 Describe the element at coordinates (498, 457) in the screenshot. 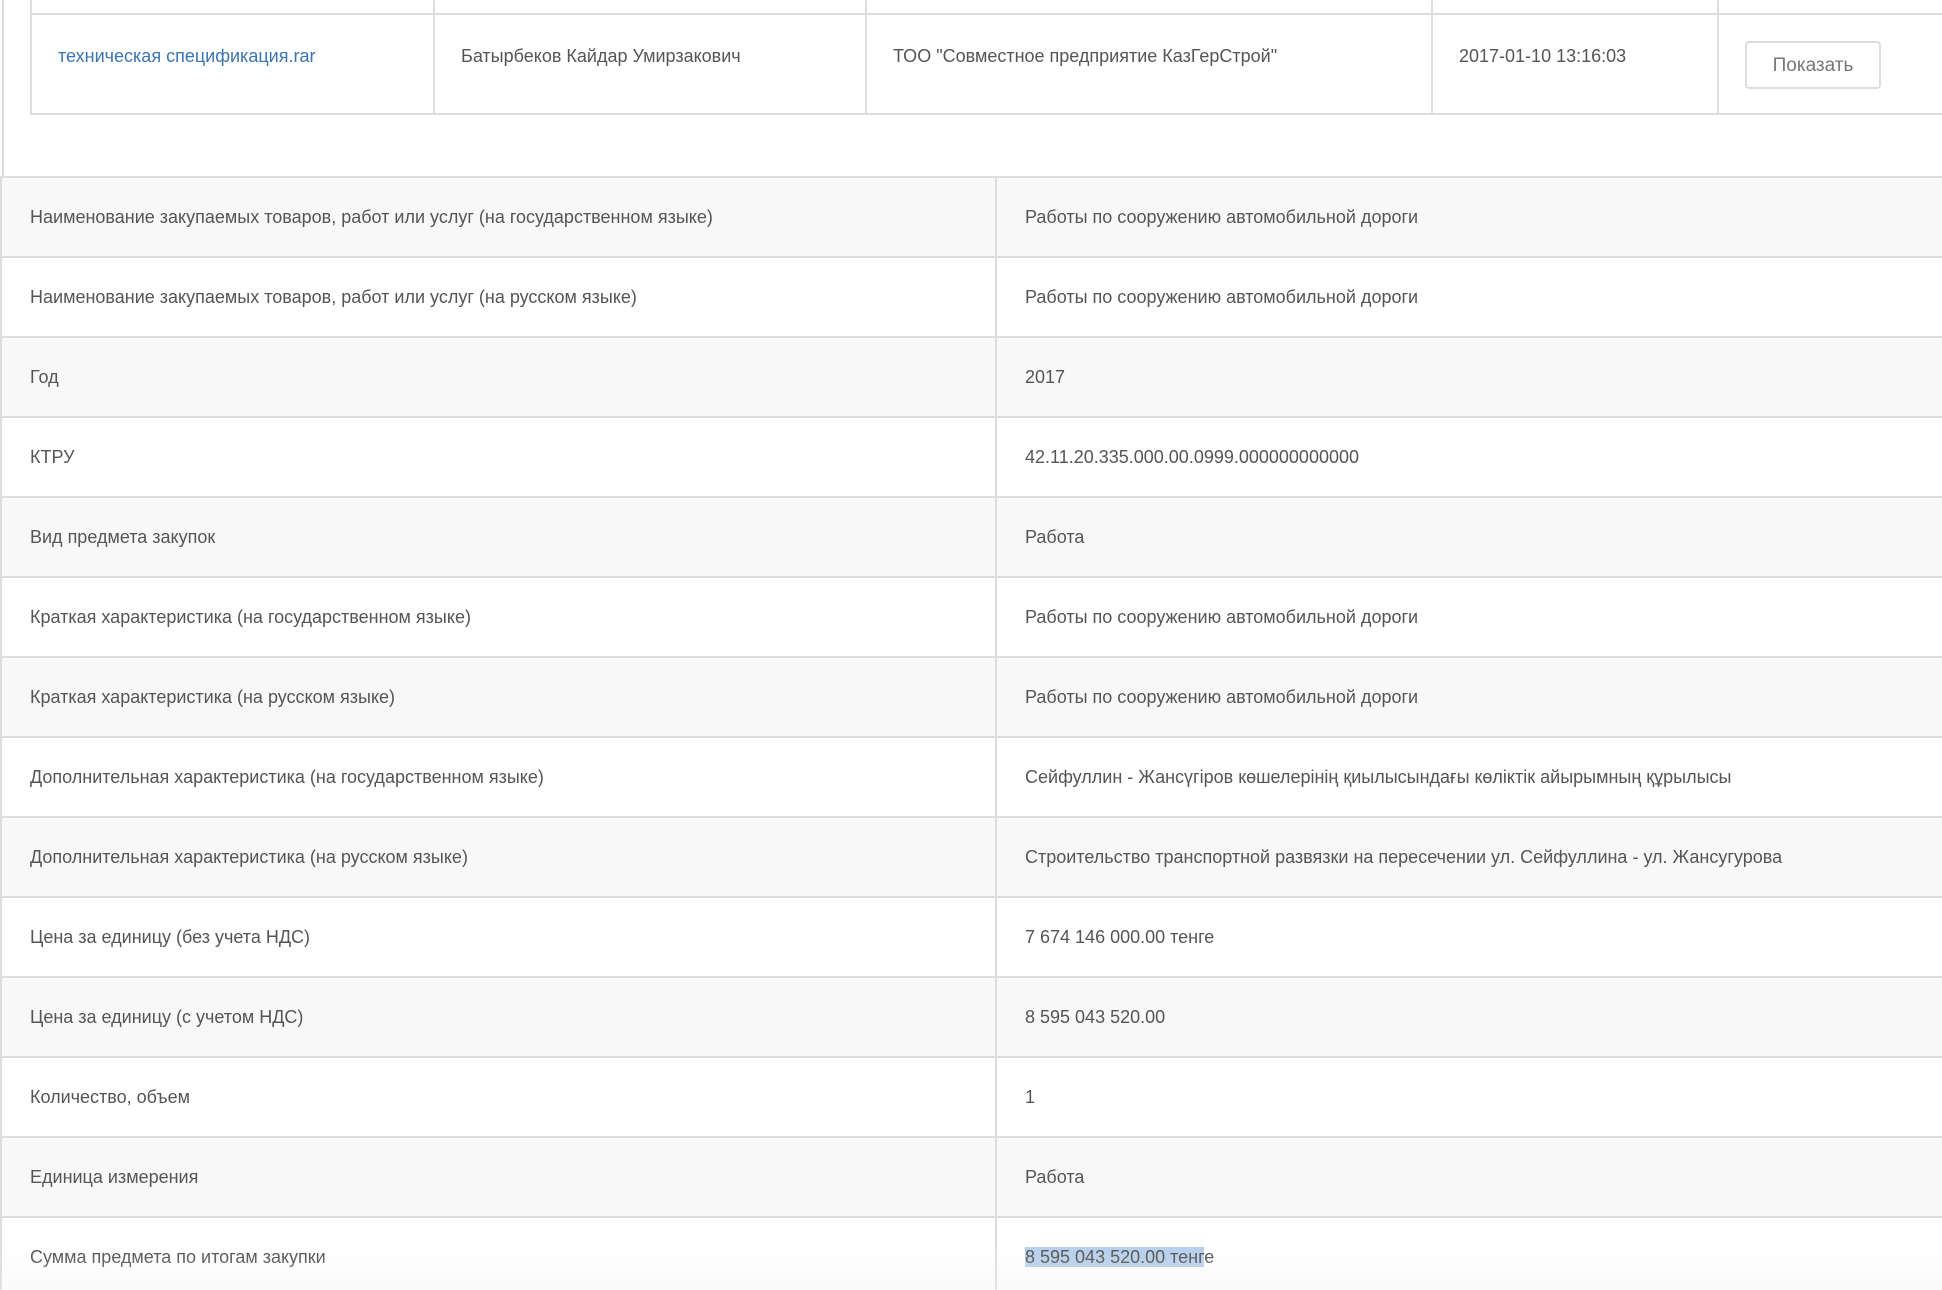

I see `detail-label: КТРУ` at that location.